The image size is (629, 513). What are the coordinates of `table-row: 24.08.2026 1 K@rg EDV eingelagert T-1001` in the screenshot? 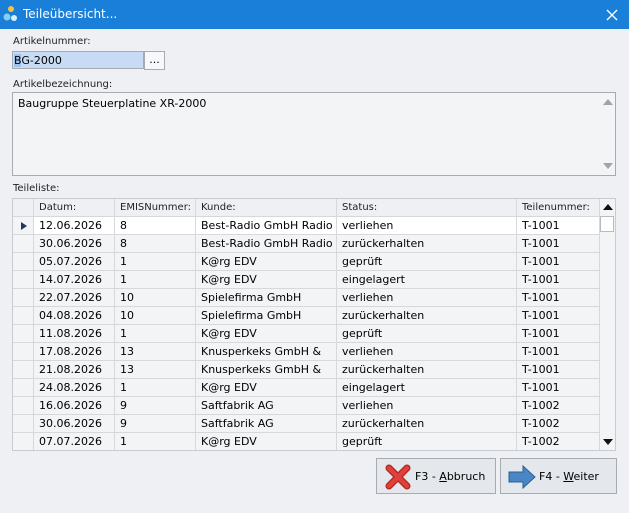 It's located at (307, 388).